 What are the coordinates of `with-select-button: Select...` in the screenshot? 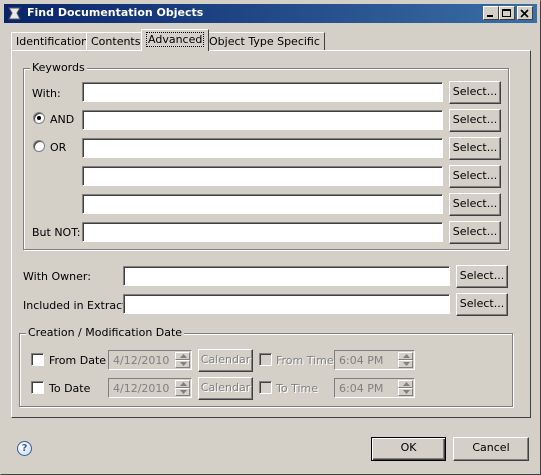 It's located at (475, 92).